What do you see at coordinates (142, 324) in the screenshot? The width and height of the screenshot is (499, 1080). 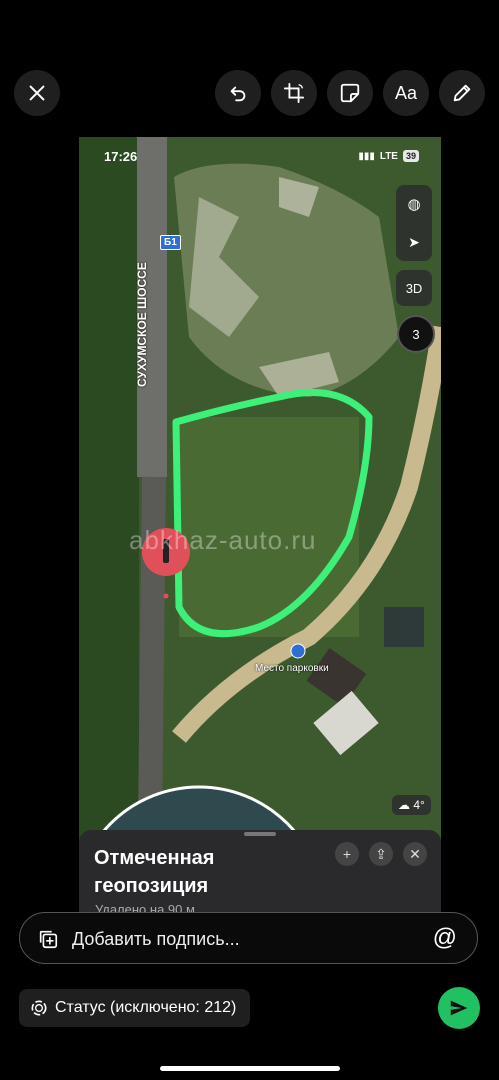 I see `road-name-label: СУХУМСКОЕ ШОССЕ` at bounding box center [142, 324].